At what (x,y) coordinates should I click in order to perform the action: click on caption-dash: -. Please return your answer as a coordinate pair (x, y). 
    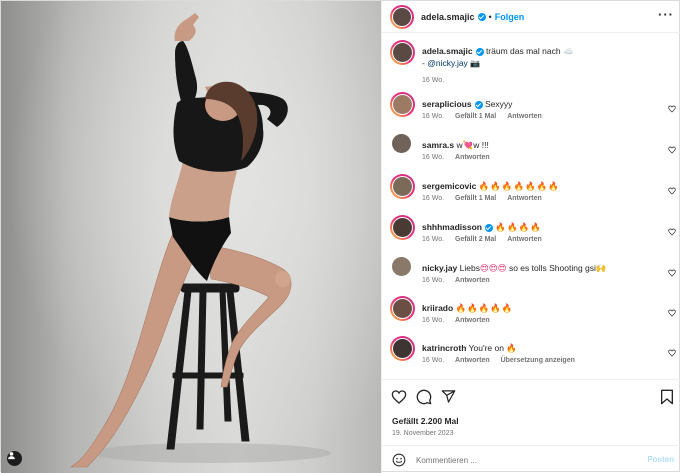
    Looking at the image, I should click on (423, 63).